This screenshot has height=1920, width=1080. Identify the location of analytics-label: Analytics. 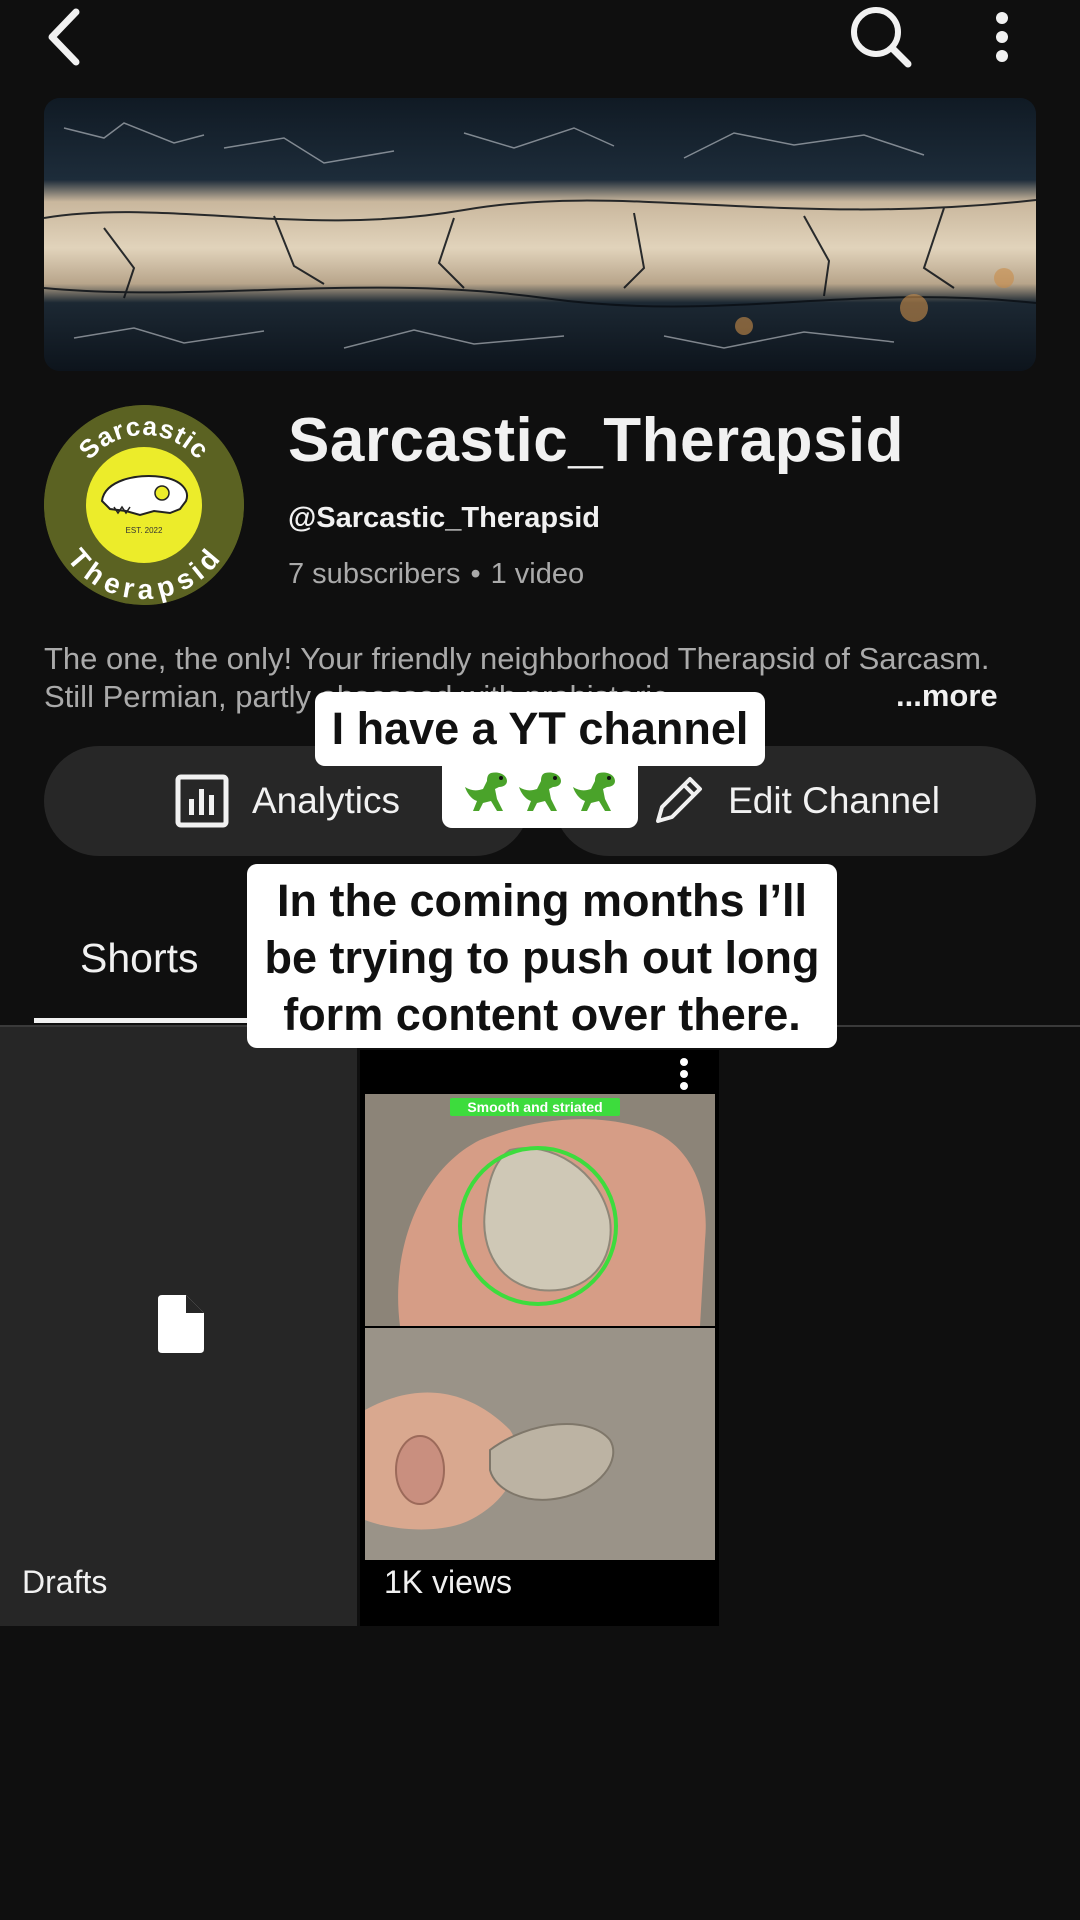
(326, 800).